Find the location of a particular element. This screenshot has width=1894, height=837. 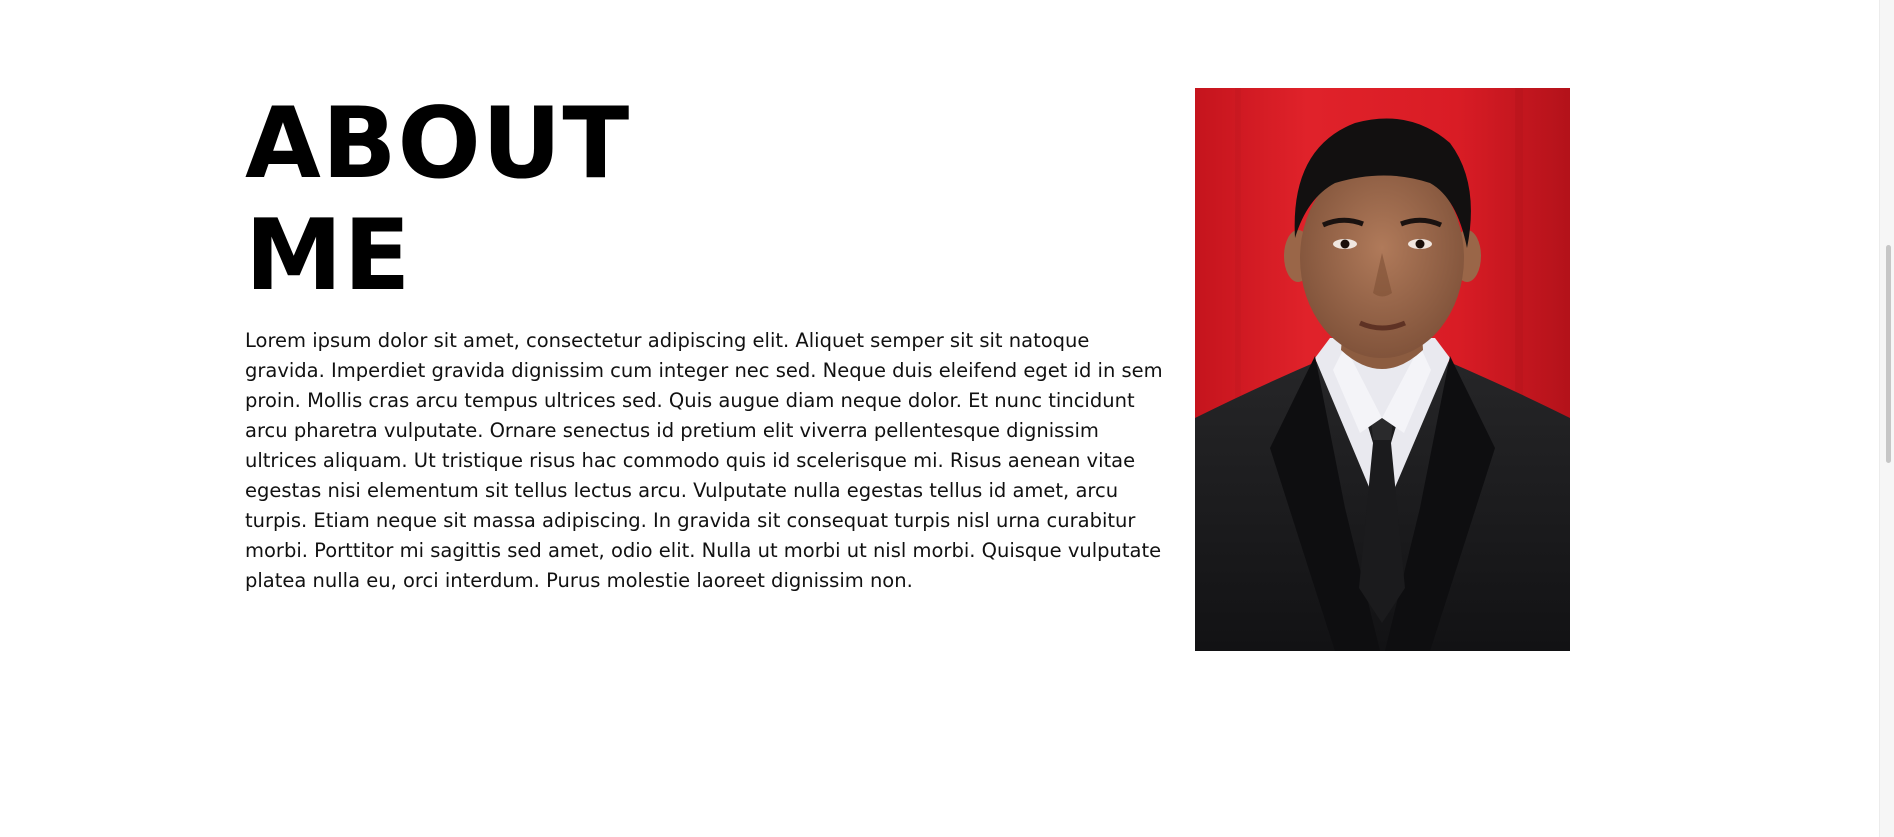

about-heading-line-2: ME is located at coordinates (328, 256).